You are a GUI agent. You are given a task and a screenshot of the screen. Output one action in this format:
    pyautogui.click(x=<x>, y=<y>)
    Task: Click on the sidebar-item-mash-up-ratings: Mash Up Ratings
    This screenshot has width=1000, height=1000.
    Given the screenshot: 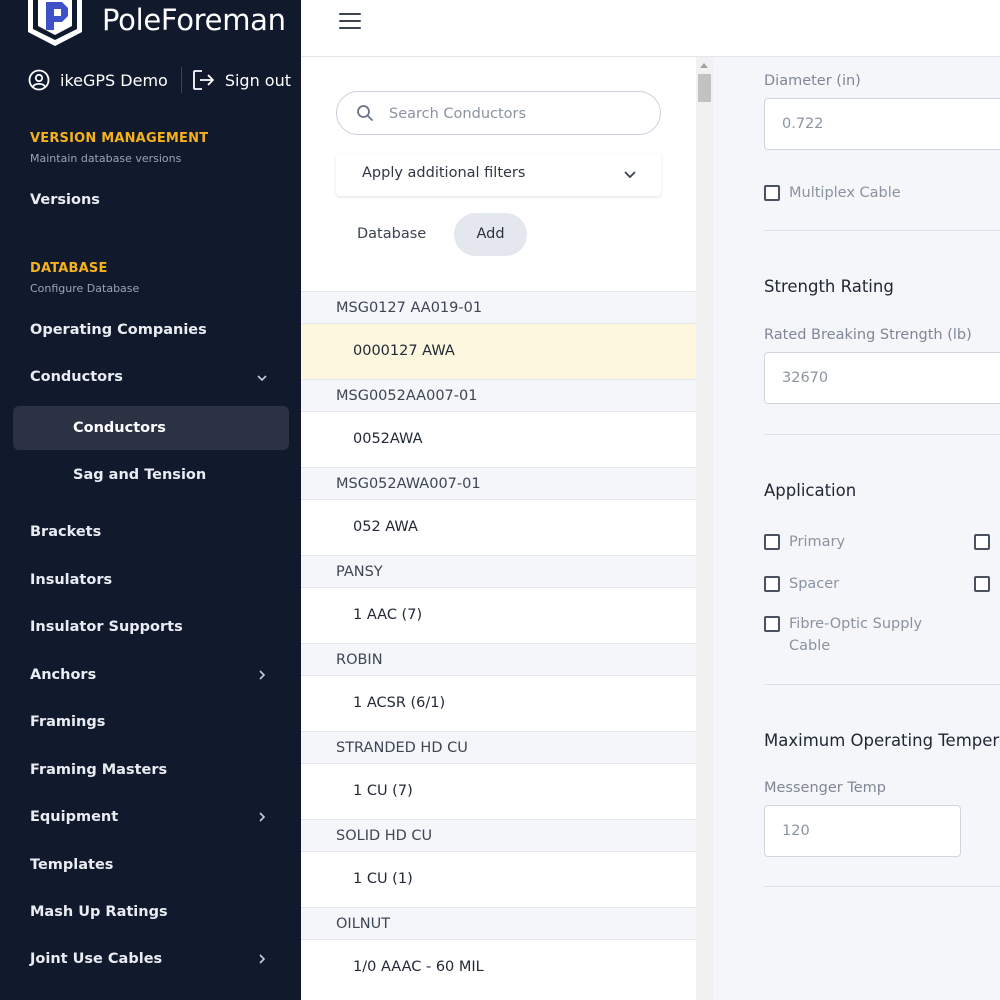 What is the action you would take?
    pyautogui.click(x=99, y=912)
    